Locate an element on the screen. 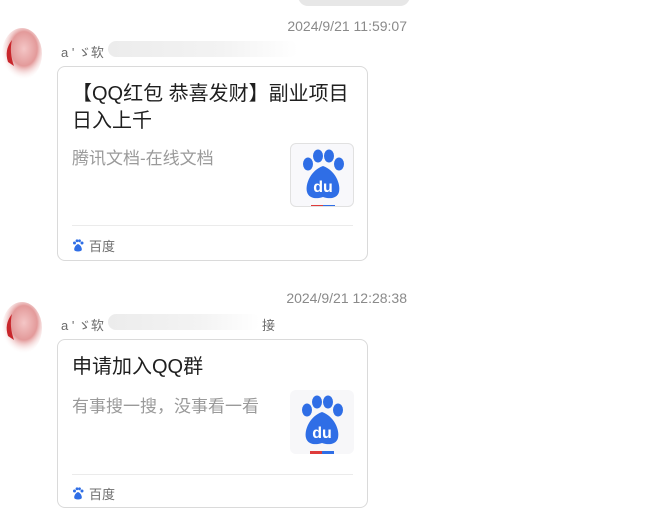 This screenshot has height=529, width=647. sender-name-tail: 接 is located at coordinates (269, 325).